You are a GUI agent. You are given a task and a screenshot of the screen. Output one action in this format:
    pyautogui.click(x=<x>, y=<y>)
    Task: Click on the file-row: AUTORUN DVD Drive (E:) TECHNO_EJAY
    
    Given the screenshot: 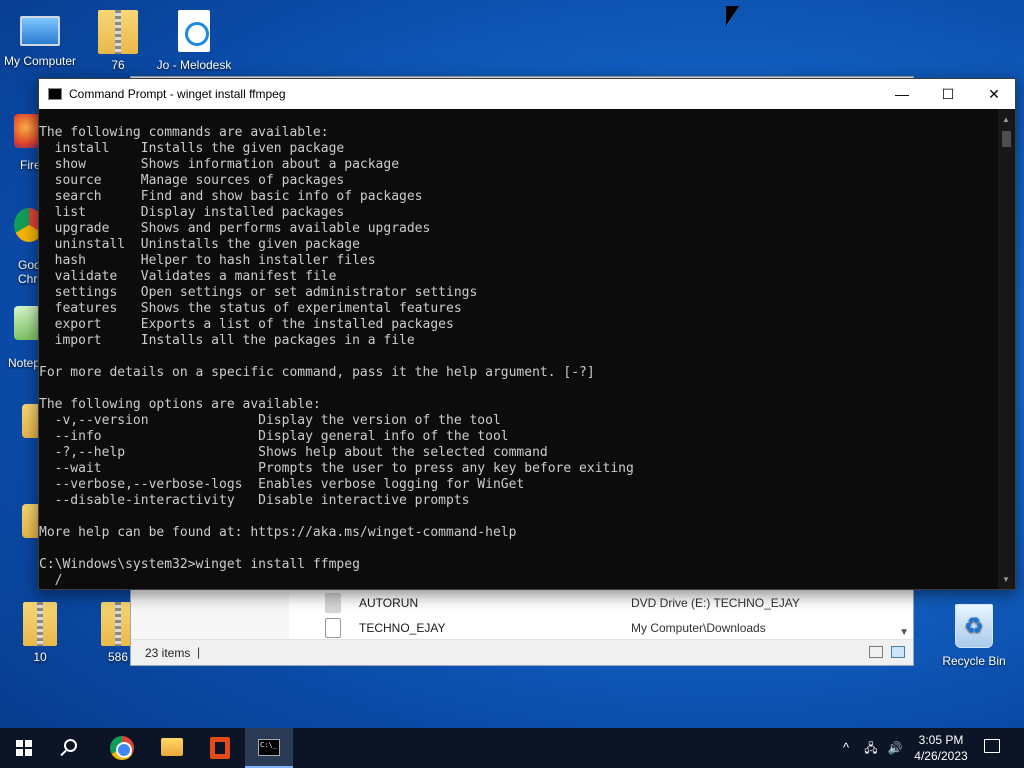 What is the action you would take?
    pyautogui.click(x=609, y=603)
    